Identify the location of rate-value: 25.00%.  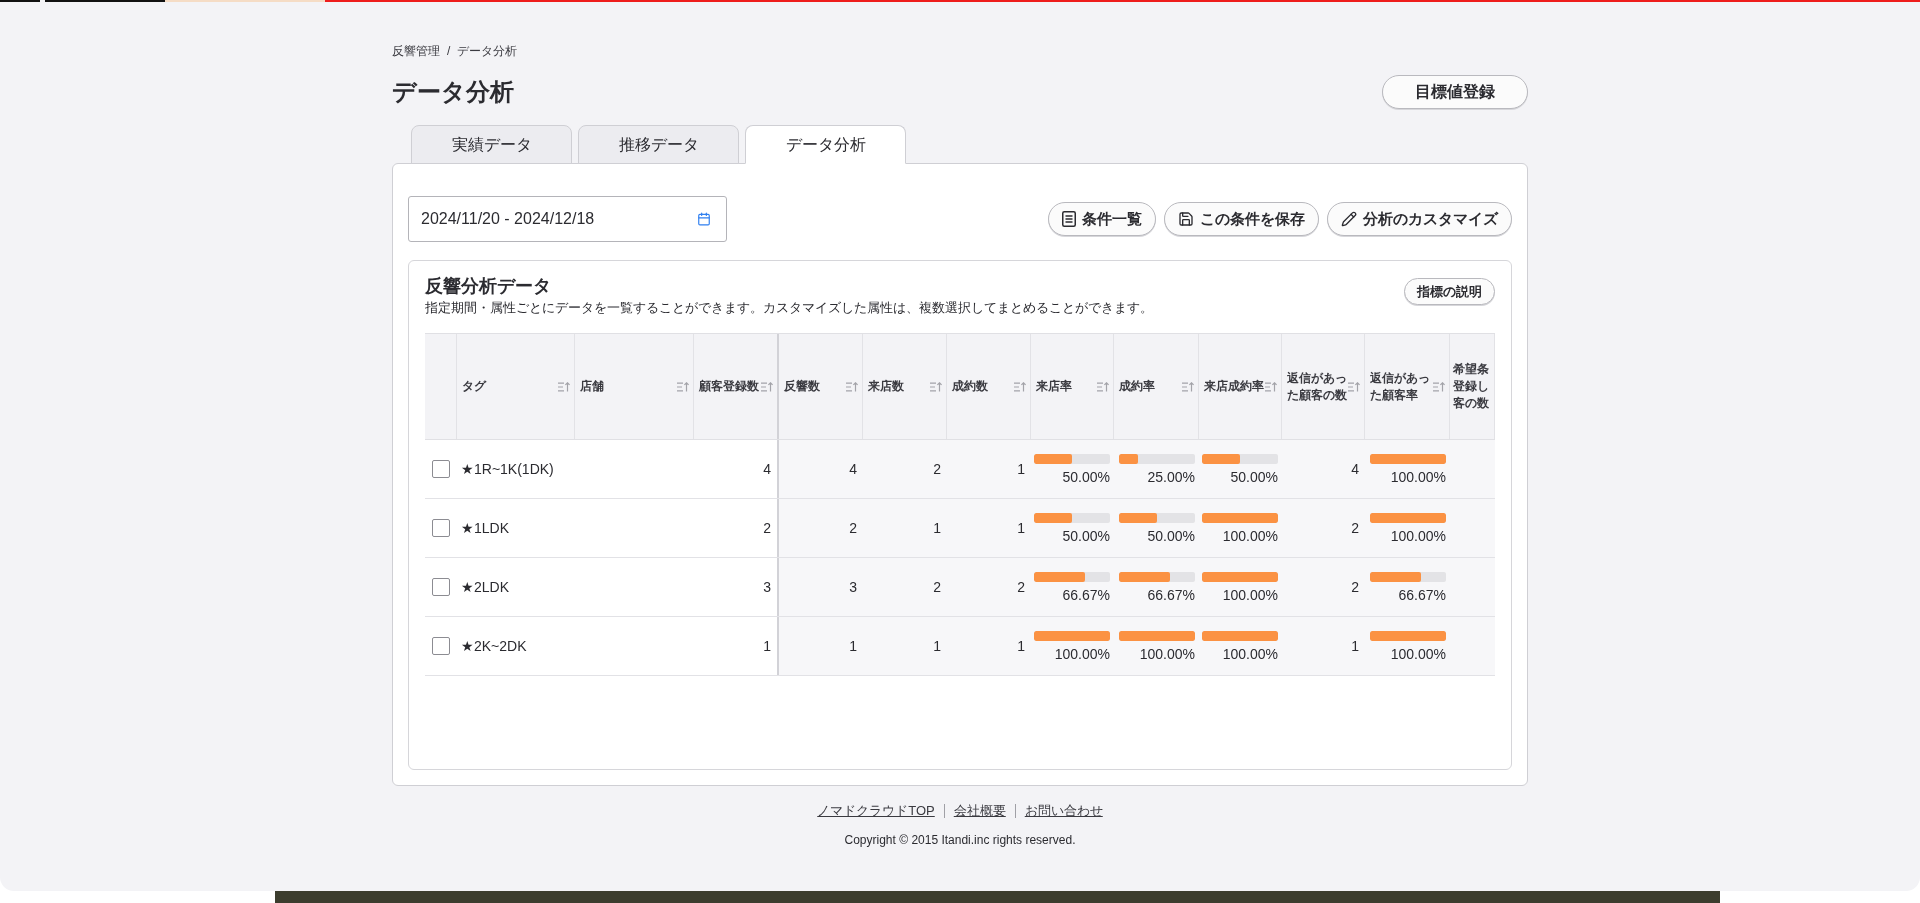
(1171, 477).